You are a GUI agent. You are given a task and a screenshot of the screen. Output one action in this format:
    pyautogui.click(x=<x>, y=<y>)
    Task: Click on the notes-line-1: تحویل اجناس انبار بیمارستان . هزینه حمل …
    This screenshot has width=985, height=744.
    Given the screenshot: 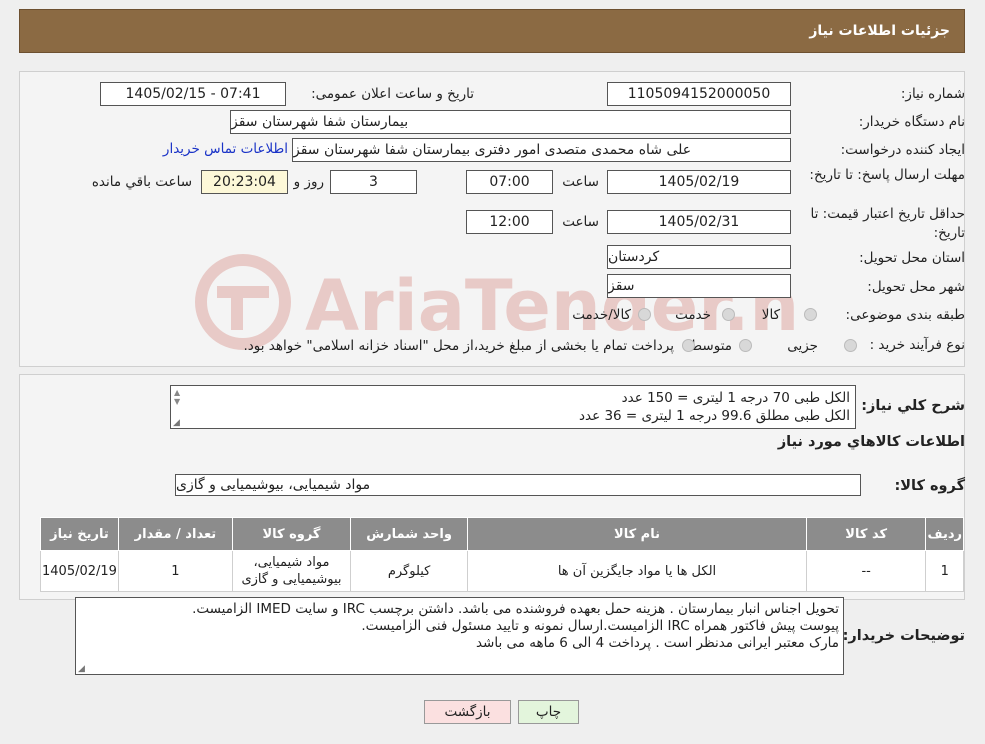 What is the action you would take?
    pyautogui.click(x=515, y=609)
    